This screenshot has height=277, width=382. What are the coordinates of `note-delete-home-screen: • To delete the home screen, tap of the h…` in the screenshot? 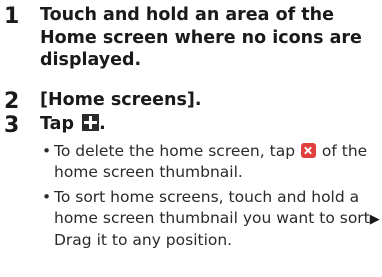 It's located at (210, 162).